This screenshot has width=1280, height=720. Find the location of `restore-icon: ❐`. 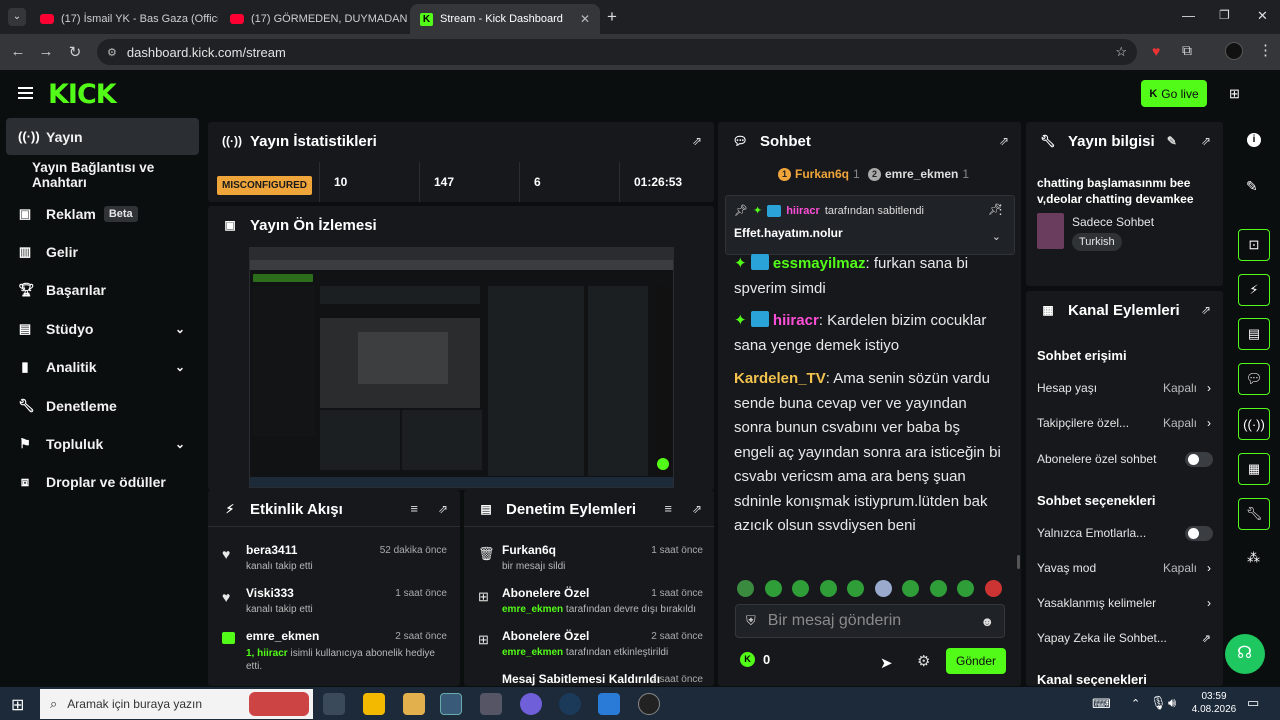

restore-icon: ❐ is located at coordinates (1224, 15).